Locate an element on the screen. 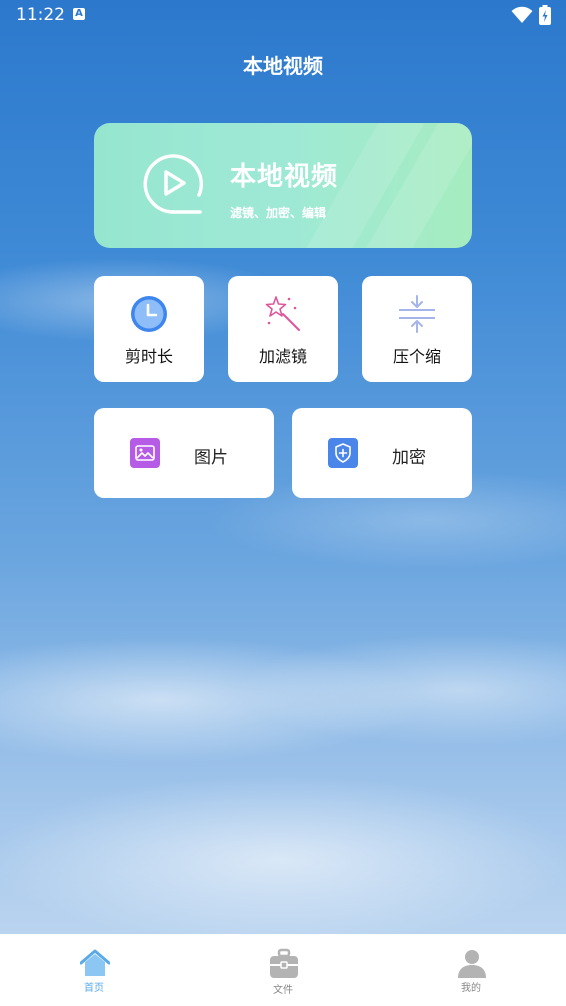  clock-icon is located at coordinates (149, 314).